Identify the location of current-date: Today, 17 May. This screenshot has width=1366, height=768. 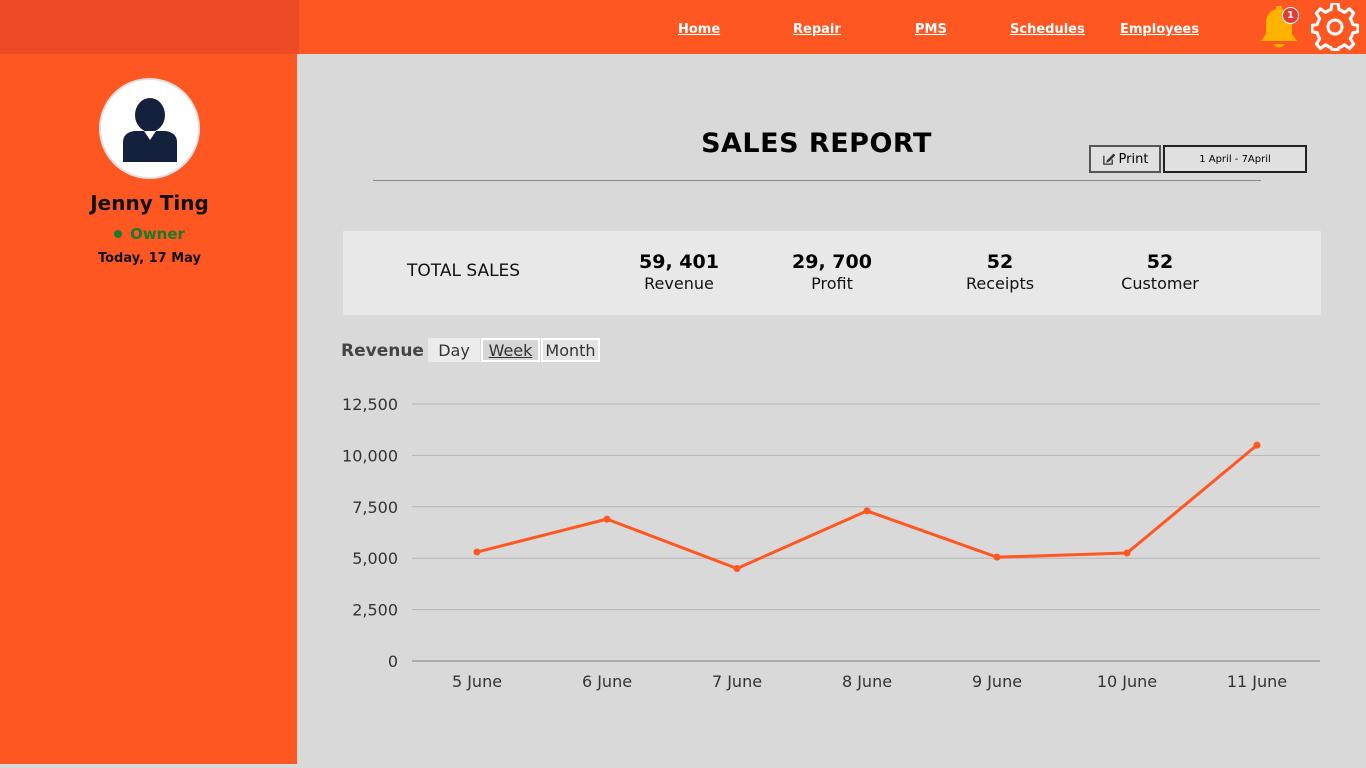
(149, 258).